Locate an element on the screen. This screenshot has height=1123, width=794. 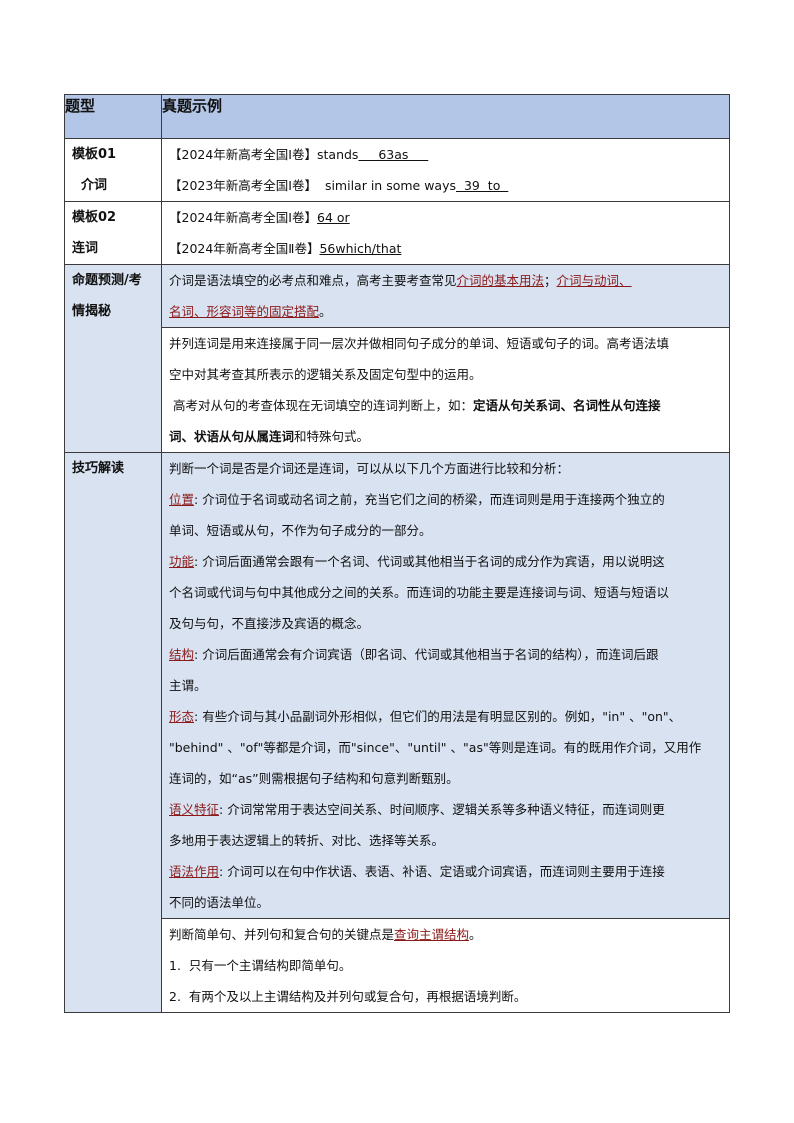
header-type: 题型 is located at coordinates (113, 116).